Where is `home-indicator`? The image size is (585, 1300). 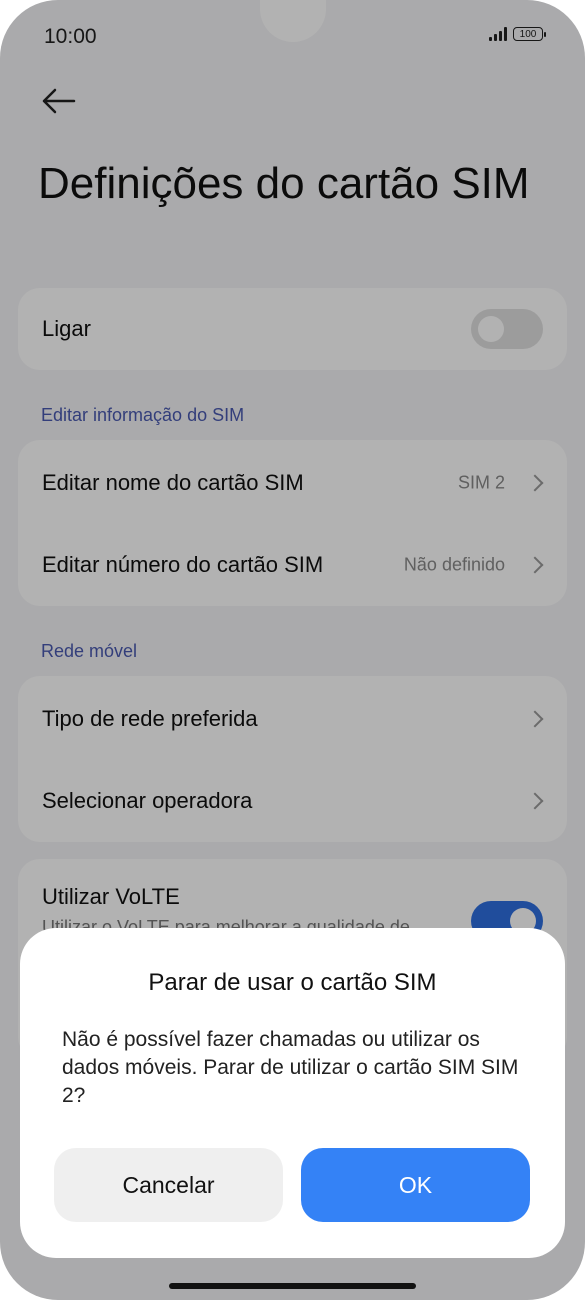 home-indicator is located at coordinates (292, 1286).